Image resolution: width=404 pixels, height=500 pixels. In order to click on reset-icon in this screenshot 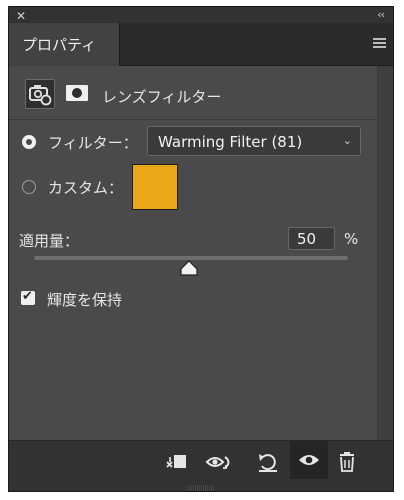, I will do `click(268, 463)`.